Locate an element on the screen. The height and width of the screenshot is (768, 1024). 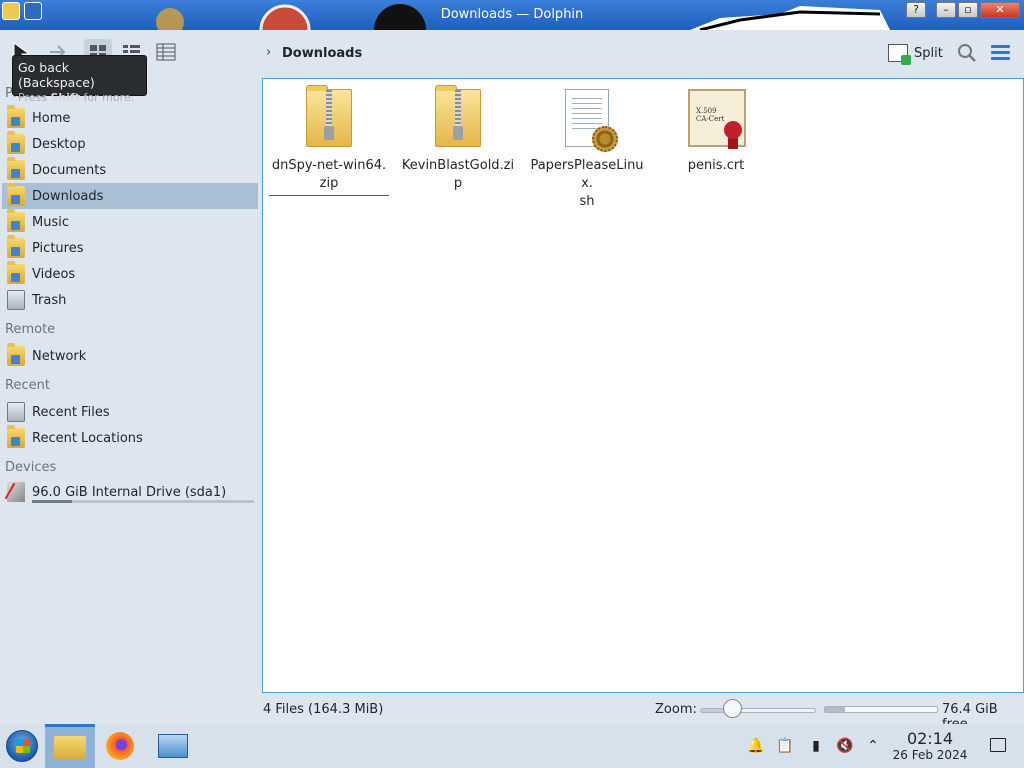
task-system-settings is located at coordinates (172, 746).